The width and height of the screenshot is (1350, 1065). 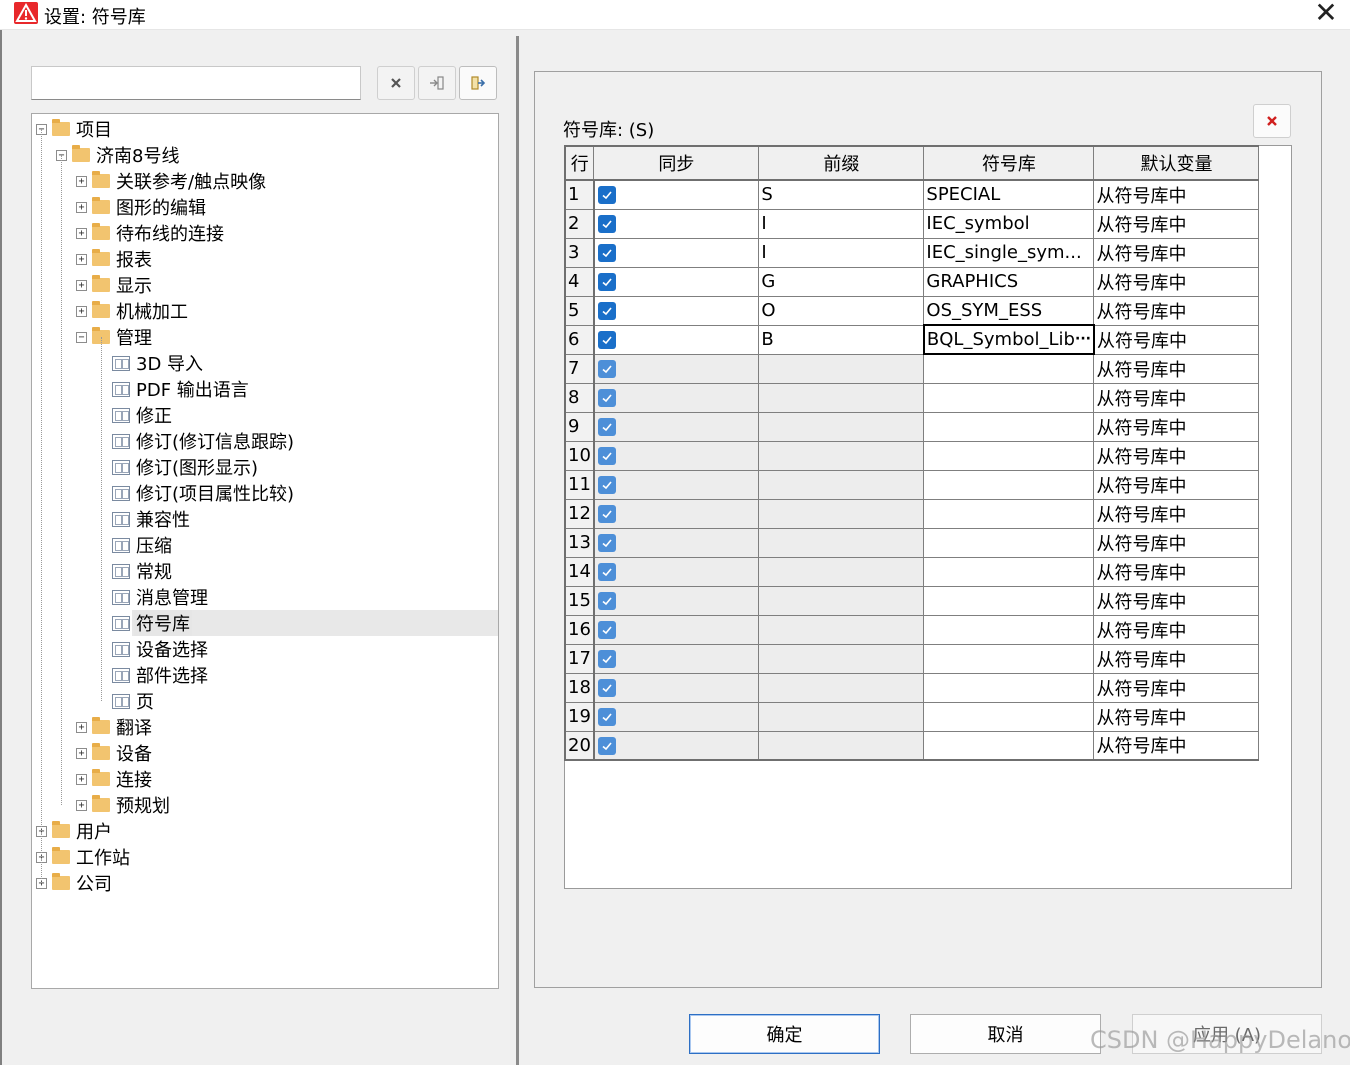 What do you see at coordinates (144, 623) in the screenshot?
I see `tree-node: 符号库` at bounding box center [144, 623].